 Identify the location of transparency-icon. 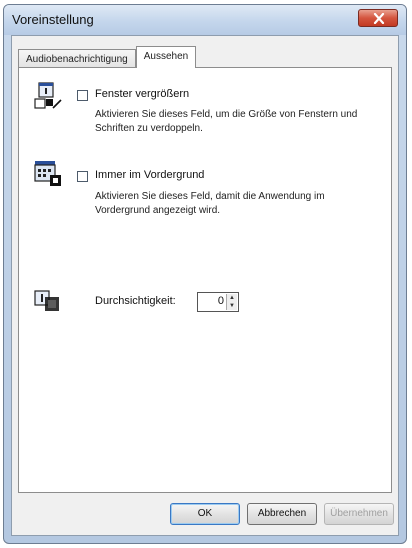
(46, 300).